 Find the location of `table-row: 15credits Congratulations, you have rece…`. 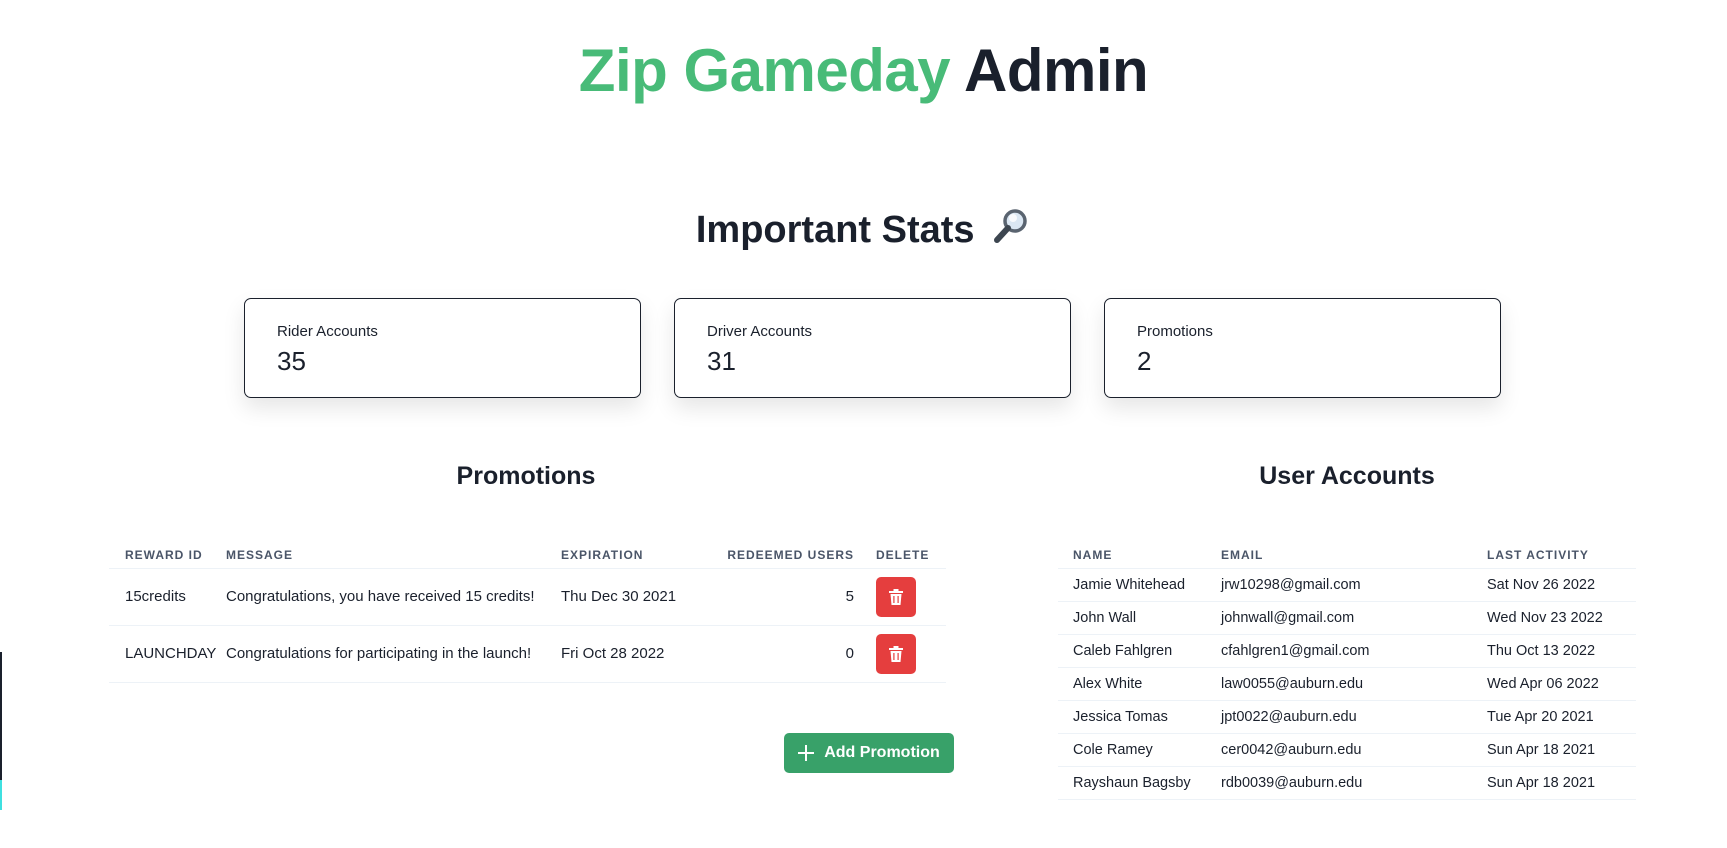

table-row: 15credits Congratulations, you have rece… is located at coordinates (527, 597).